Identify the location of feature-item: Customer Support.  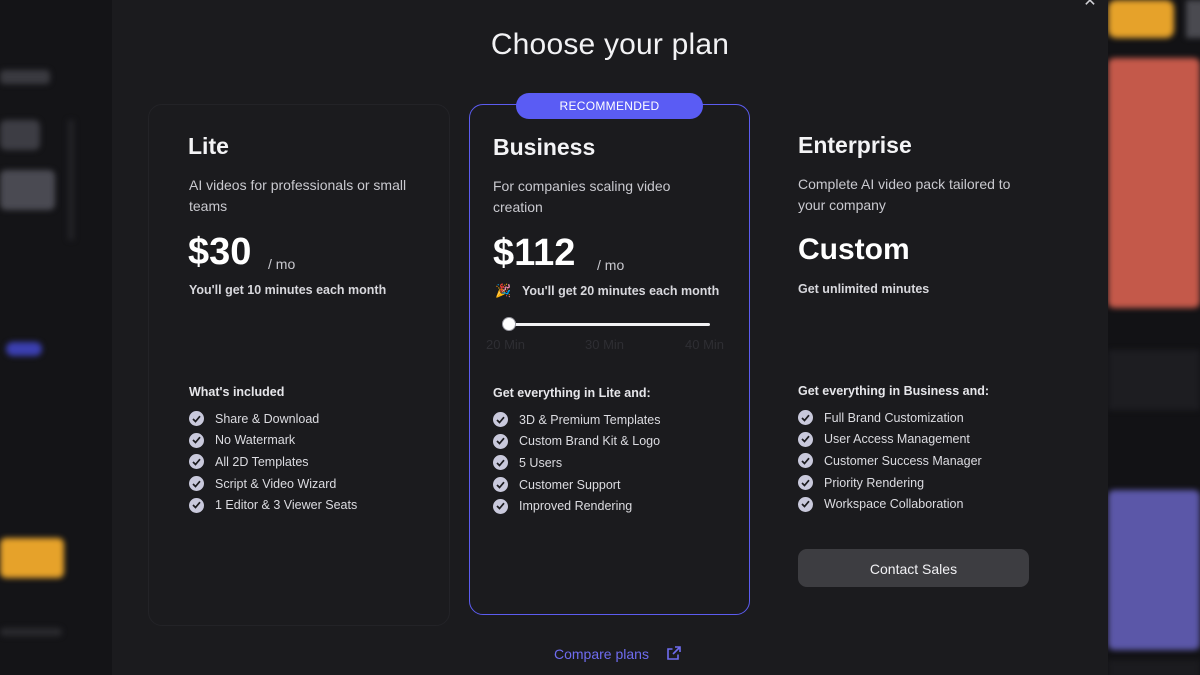
(577, 485).